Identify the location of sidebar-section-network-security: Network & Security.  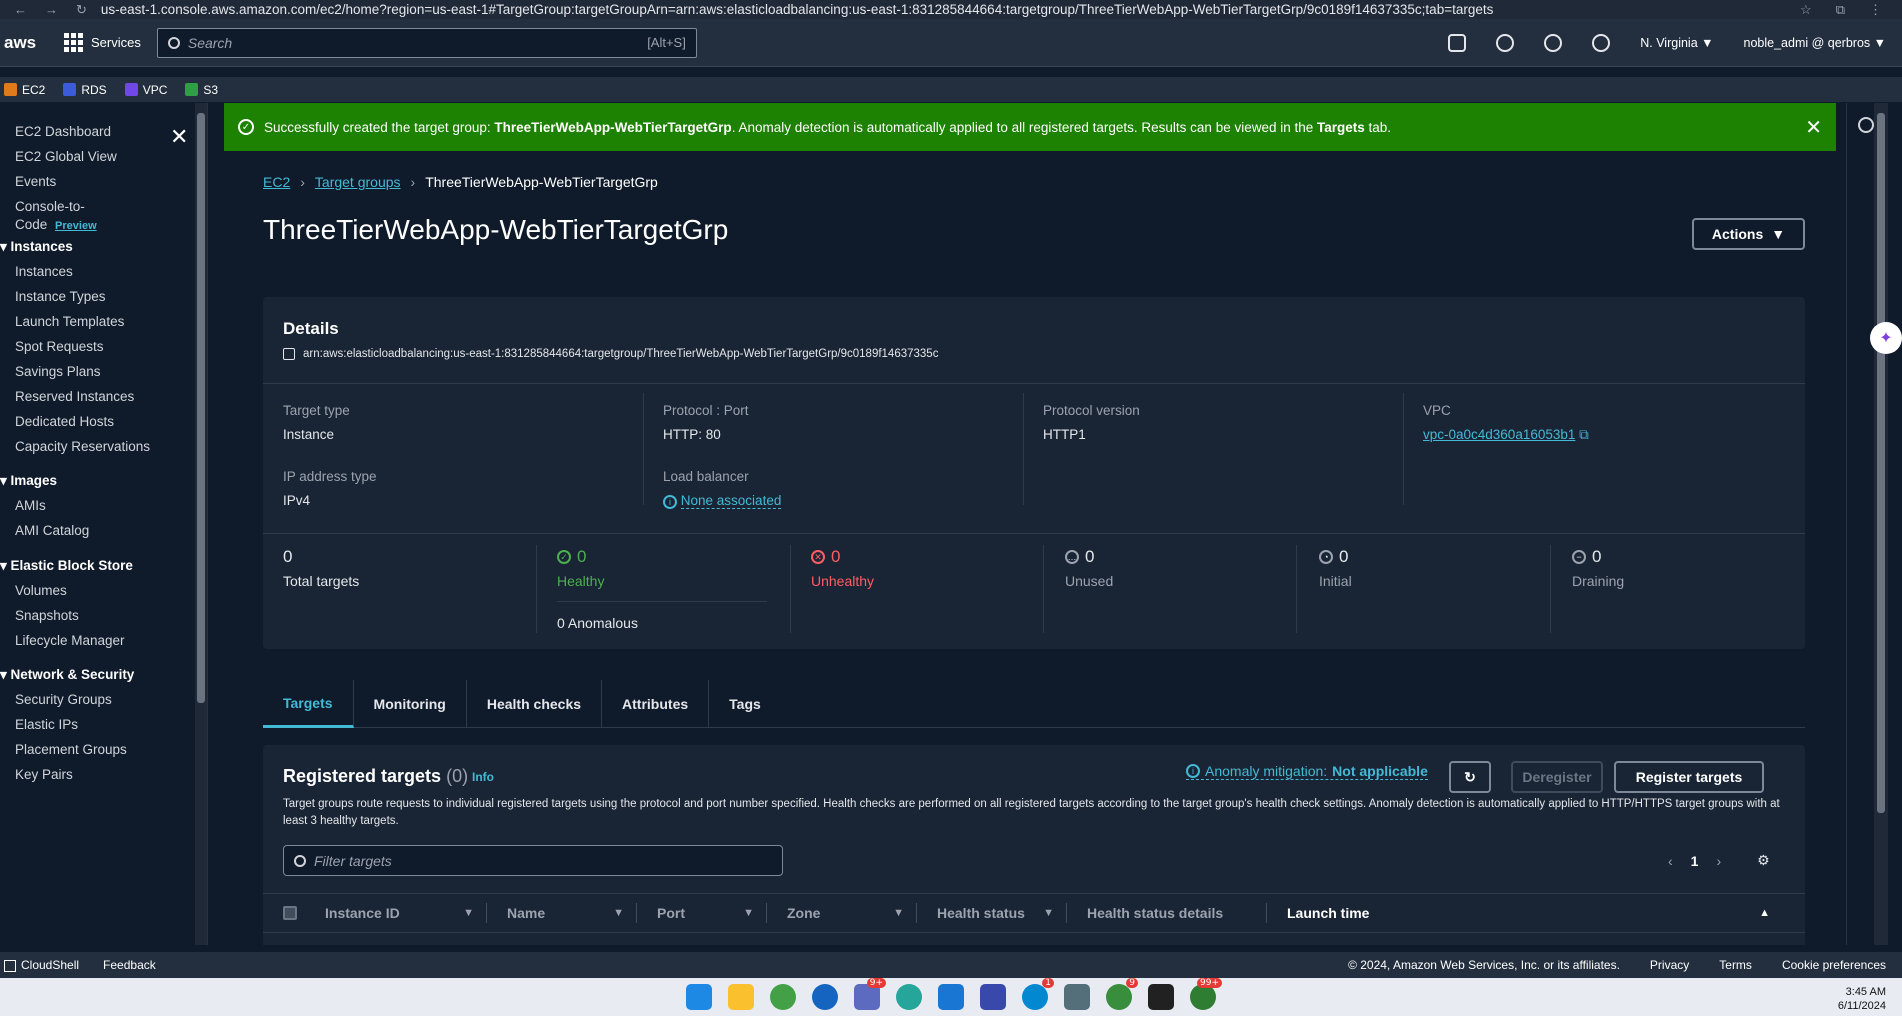
(67, 675).